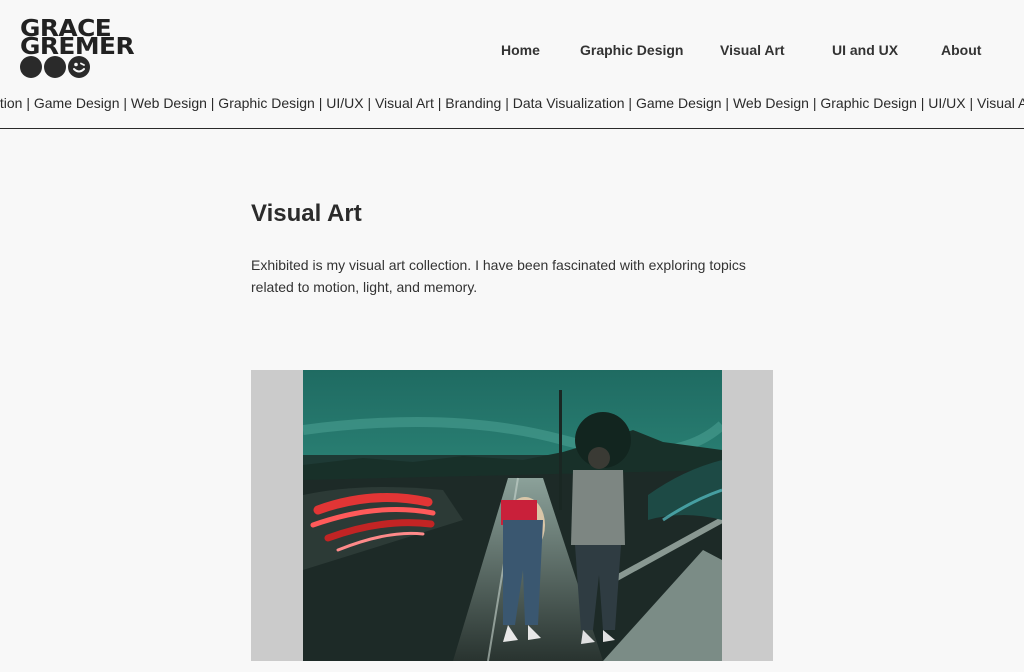  What do you see at coordinates (512, 128) in the screenshot?
I see `header-divider` at bounding box center [512, 128].